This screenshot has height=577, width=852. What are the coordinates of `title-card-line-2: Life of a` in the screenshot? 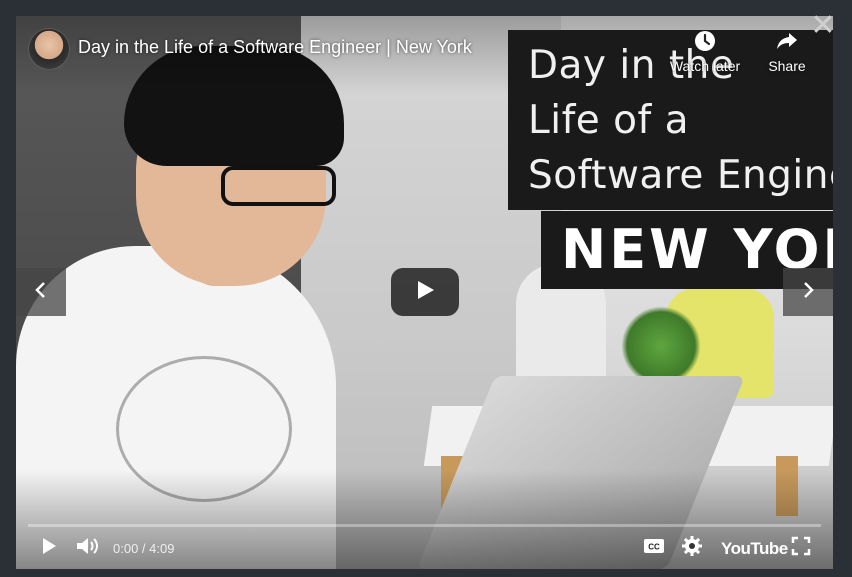 It's located at (609, 120).